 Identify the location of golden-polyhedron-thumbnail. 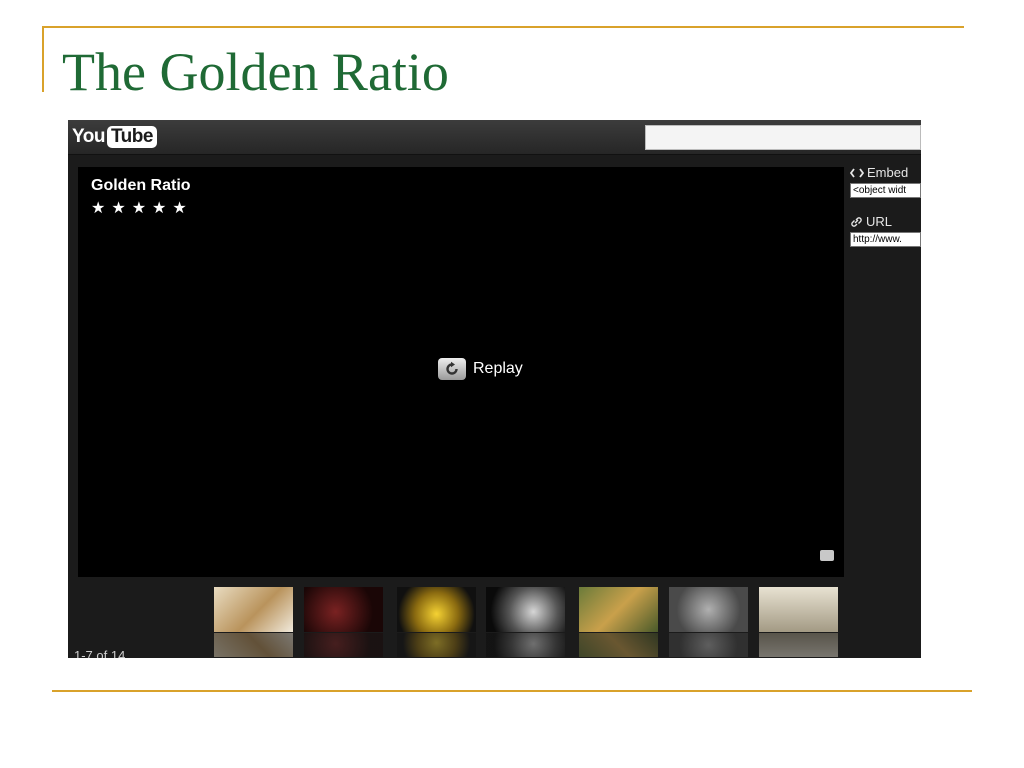
(618, 609).